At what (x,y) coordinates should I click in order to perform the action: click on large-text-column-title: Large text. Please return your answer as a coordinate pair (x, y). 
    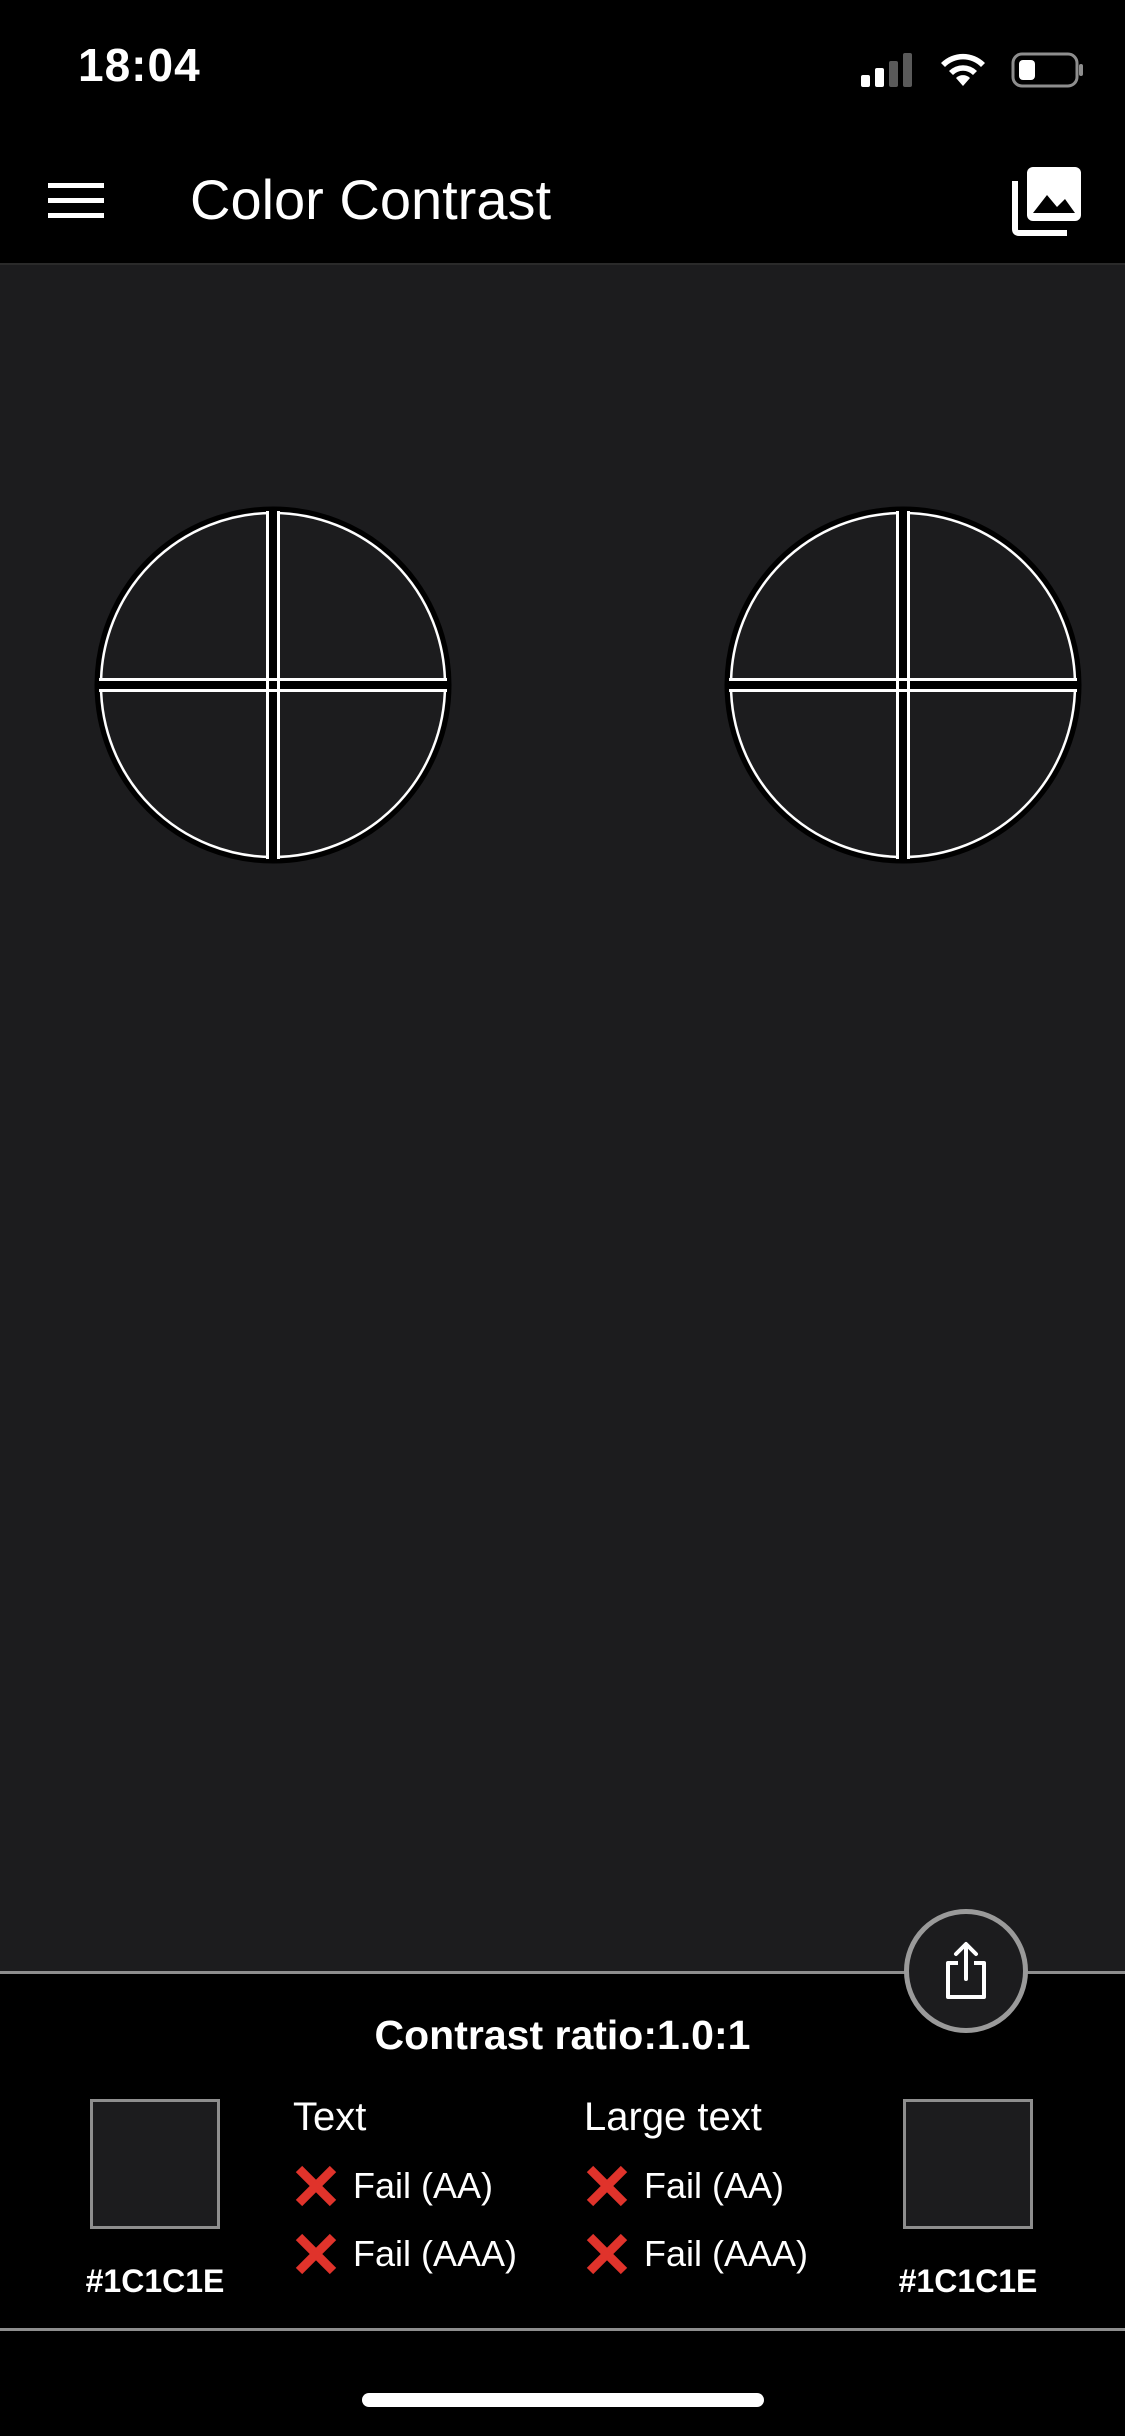
    Looking at the image, I should click on (673, 2117).